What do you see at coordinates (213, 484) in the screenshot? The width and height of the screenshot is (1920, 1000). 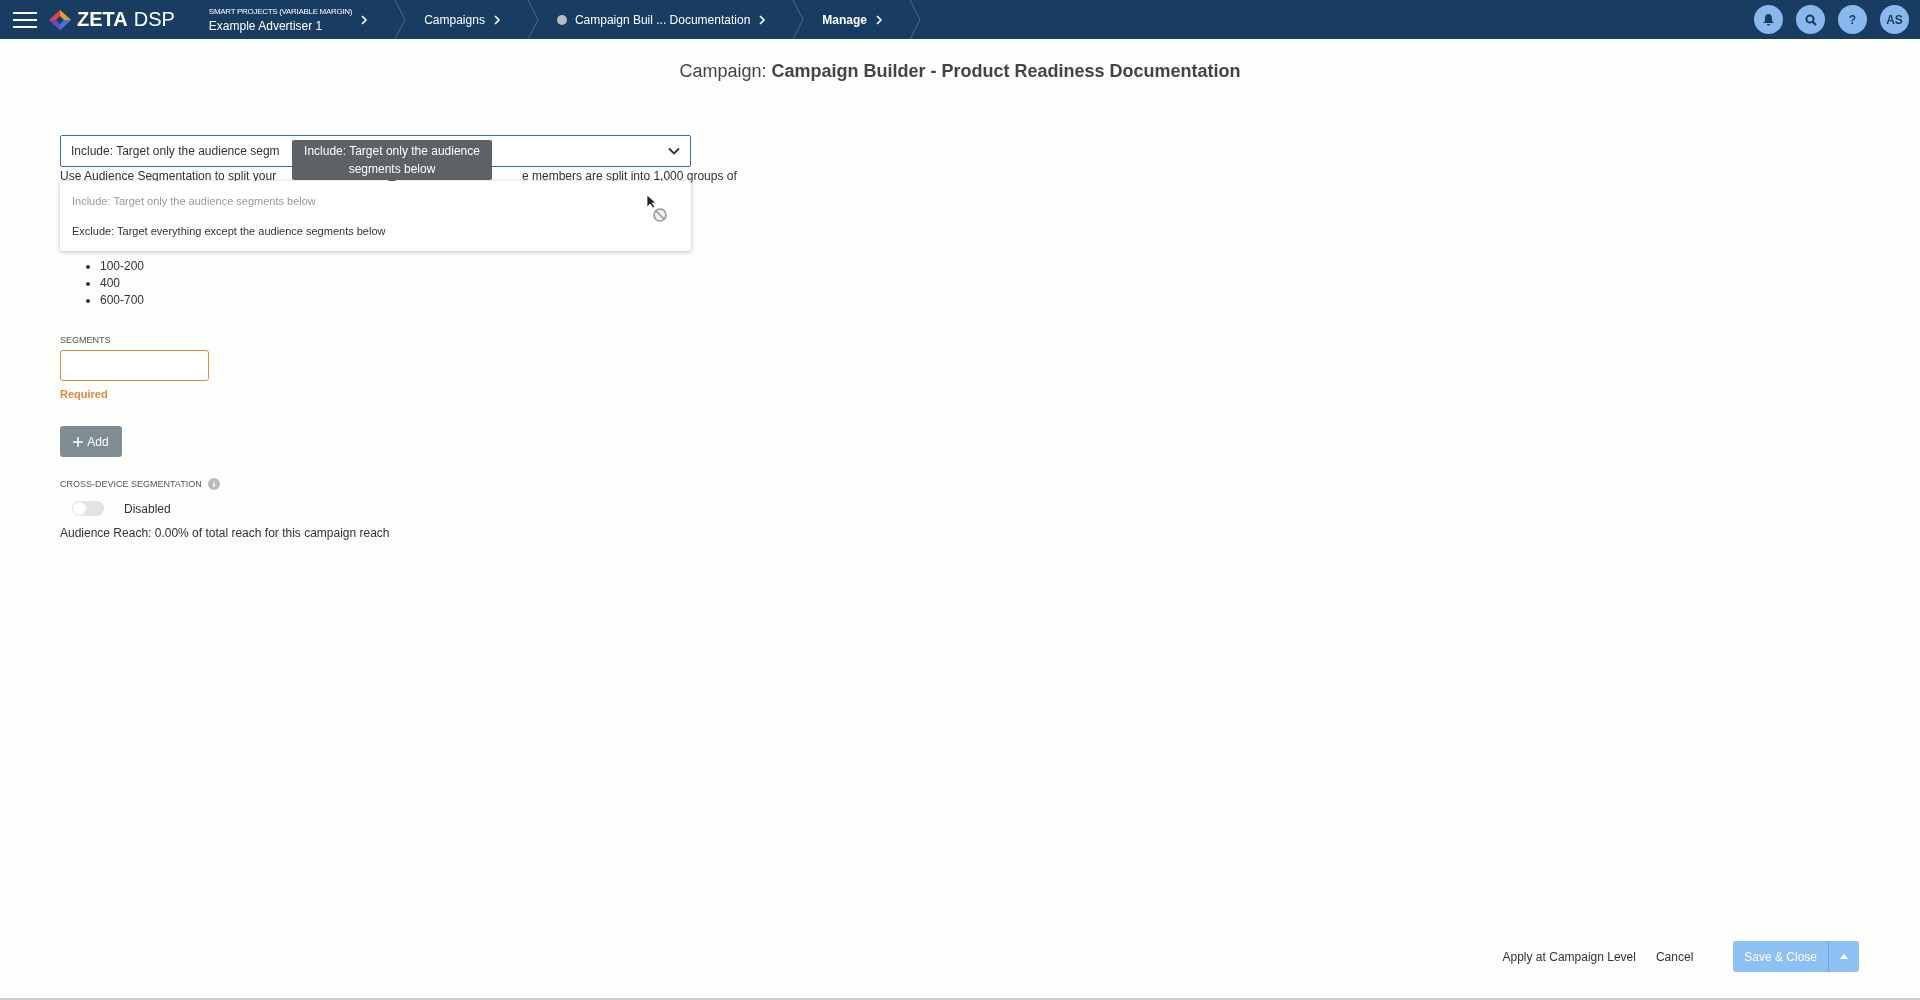 I see `info-icon` at bounding box center [213, 484].